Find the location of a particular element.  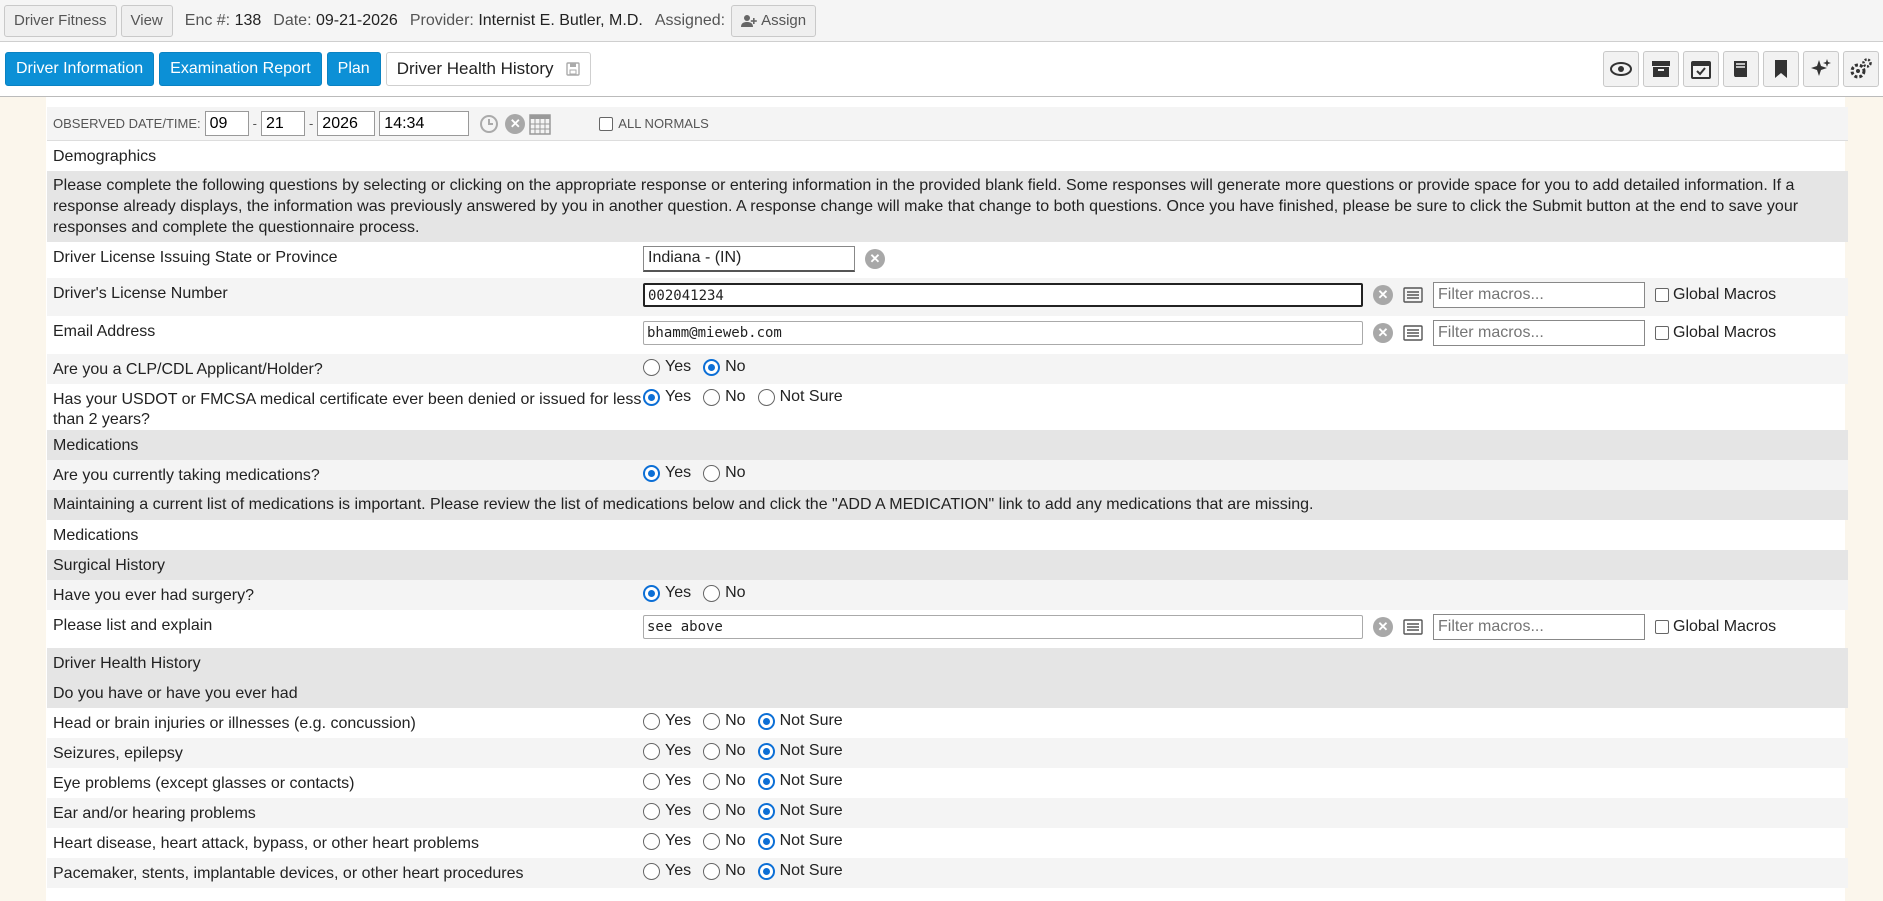

book-icon is located at coordinates (1741, 69).